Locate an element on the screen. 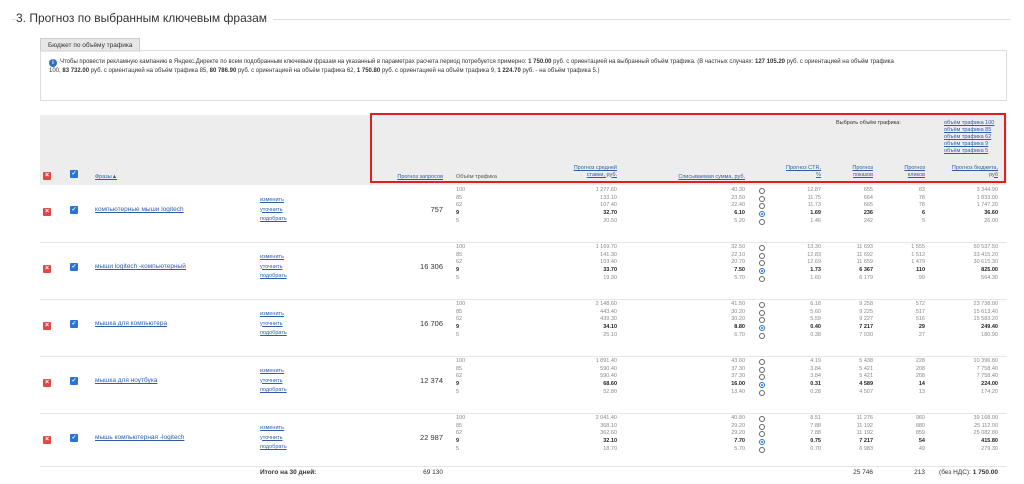  totals-label: Итого на 30 дней: is located at coordinates (288, 472).